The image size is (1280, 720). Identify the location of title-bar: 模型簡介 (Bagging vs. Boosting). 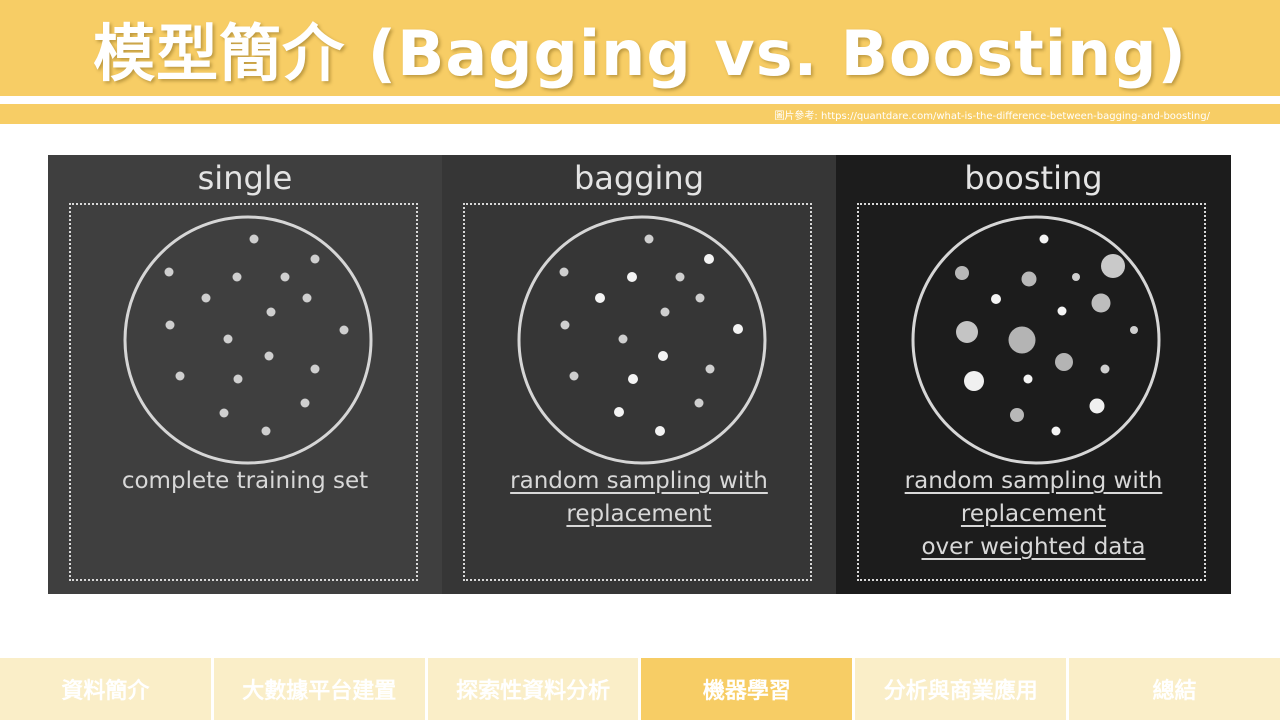
(640, 48).